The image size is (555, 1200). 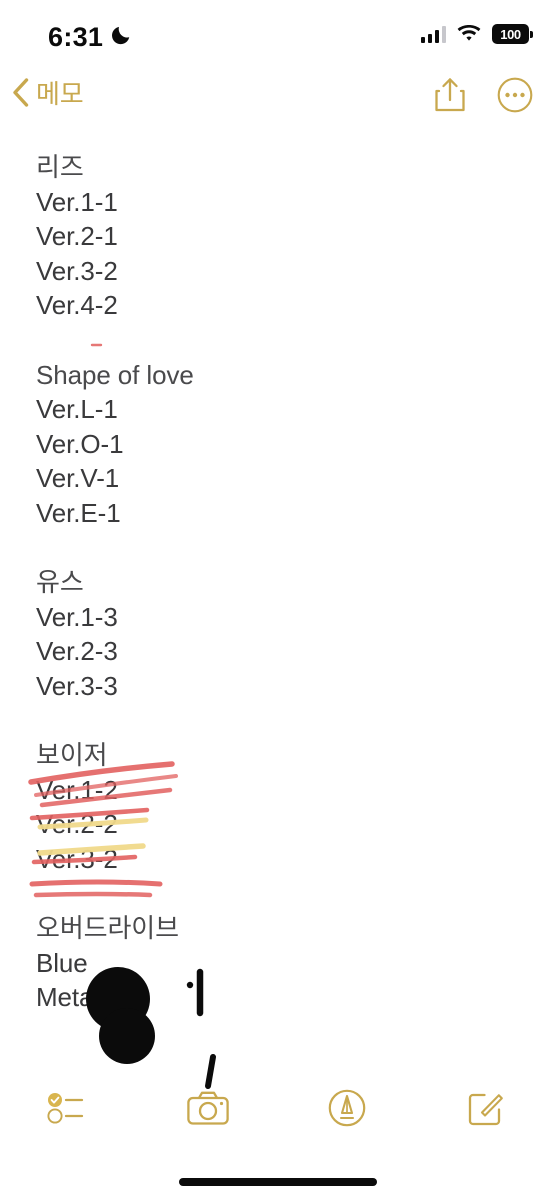 What do you see at coordinates (127, 1036) in the screenshot?
I see `black-ink-blob-small` at bounding box center [127, 1036].